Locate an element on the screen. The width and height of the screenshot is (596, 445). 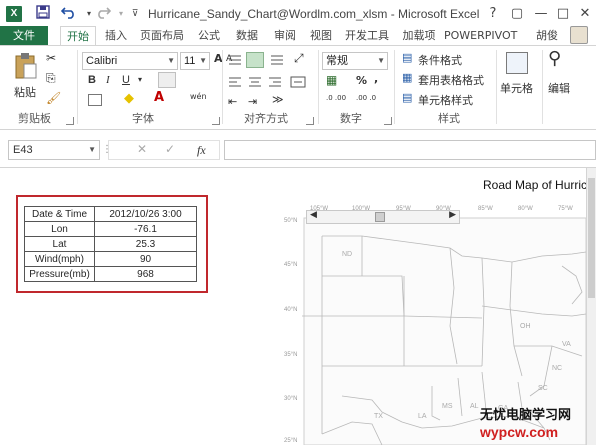
paste-icon is located at coordinates (26, 67).